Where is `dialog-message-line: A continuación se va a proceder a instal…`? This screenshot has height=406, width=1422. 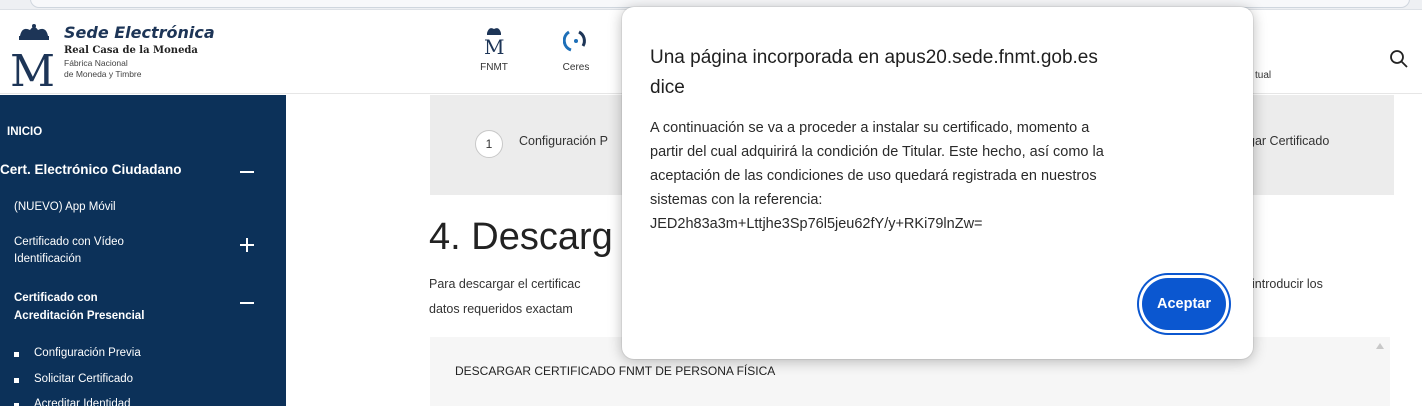 dialog-message-line: A continuación se va a proceder a instal… is located at coordinates (870, 128).